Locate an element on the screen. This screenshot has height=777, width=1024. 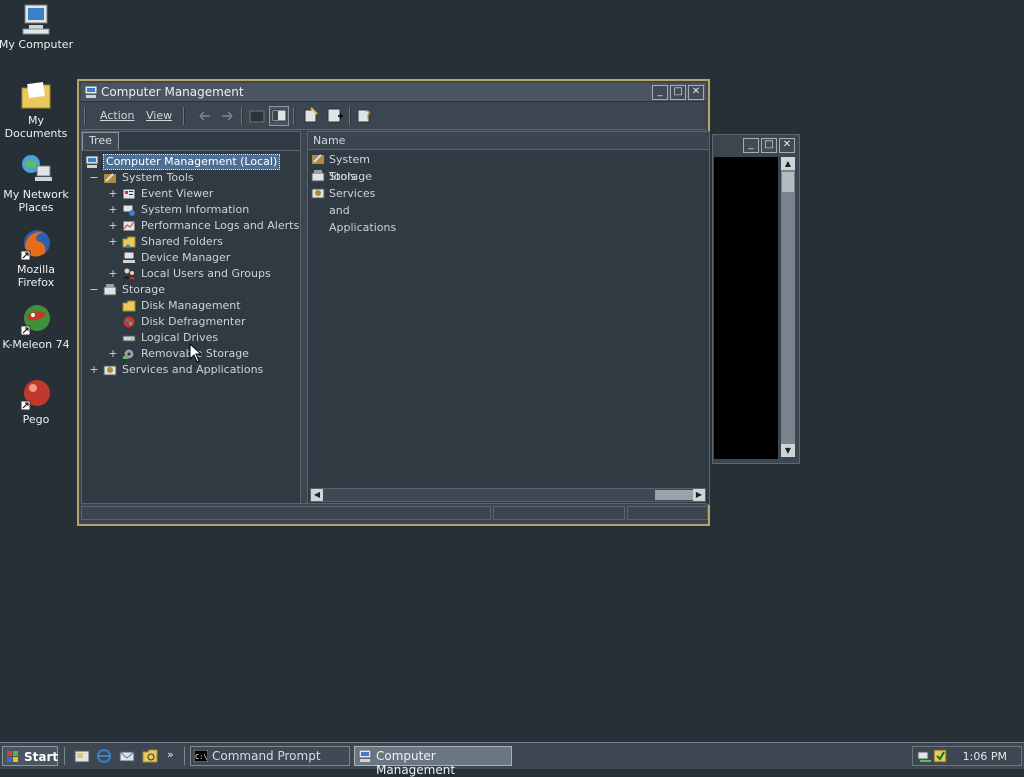
internet-explorer-icon is located at coordinates (104, 756).